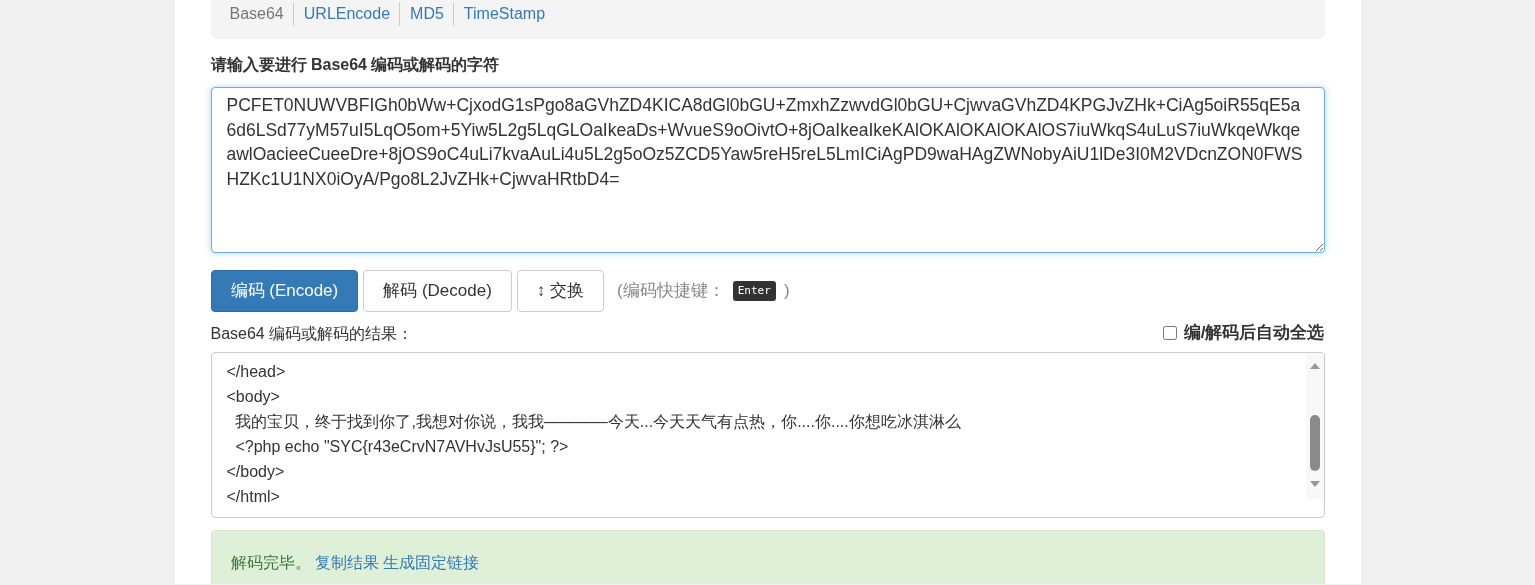 This screenshot has height=585, width=1535. I want to click on nav-link: MD5, so click(421, 14).